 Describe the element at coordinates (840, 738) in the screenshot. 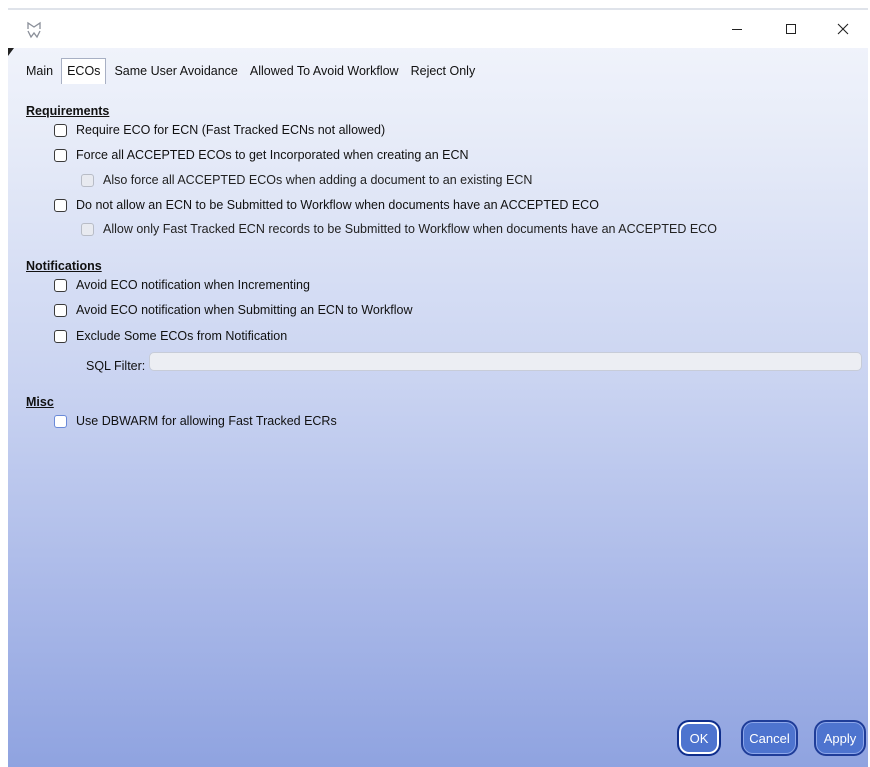

I see `apply-button: Apply` at that location.